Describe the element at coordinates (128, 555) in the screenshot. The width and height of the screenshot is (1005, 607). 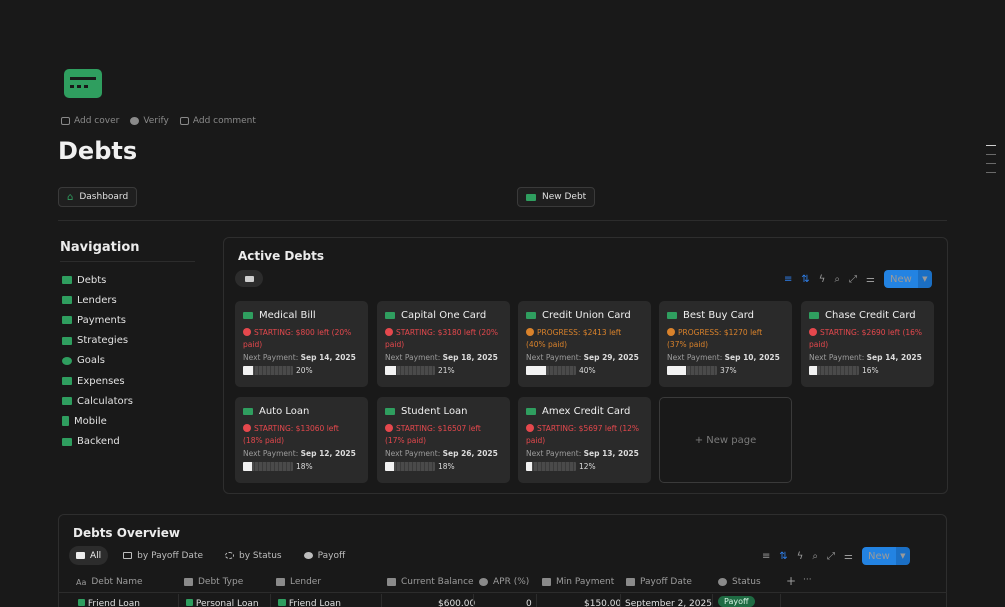
I see `calendar-icon` at that location.